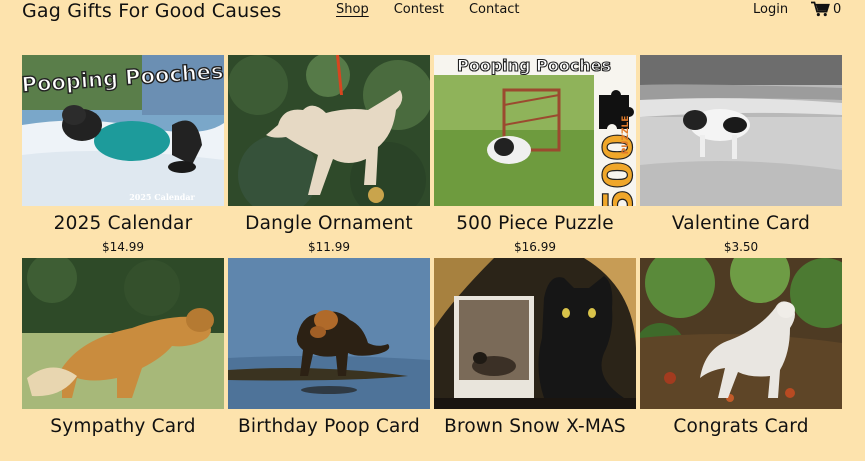 The height and width of the screenshot is (461, 865). Describe the element at coordinates (535, 223) in the screenshot. I see `product-title: 500 Piece Puzzle` at that location.